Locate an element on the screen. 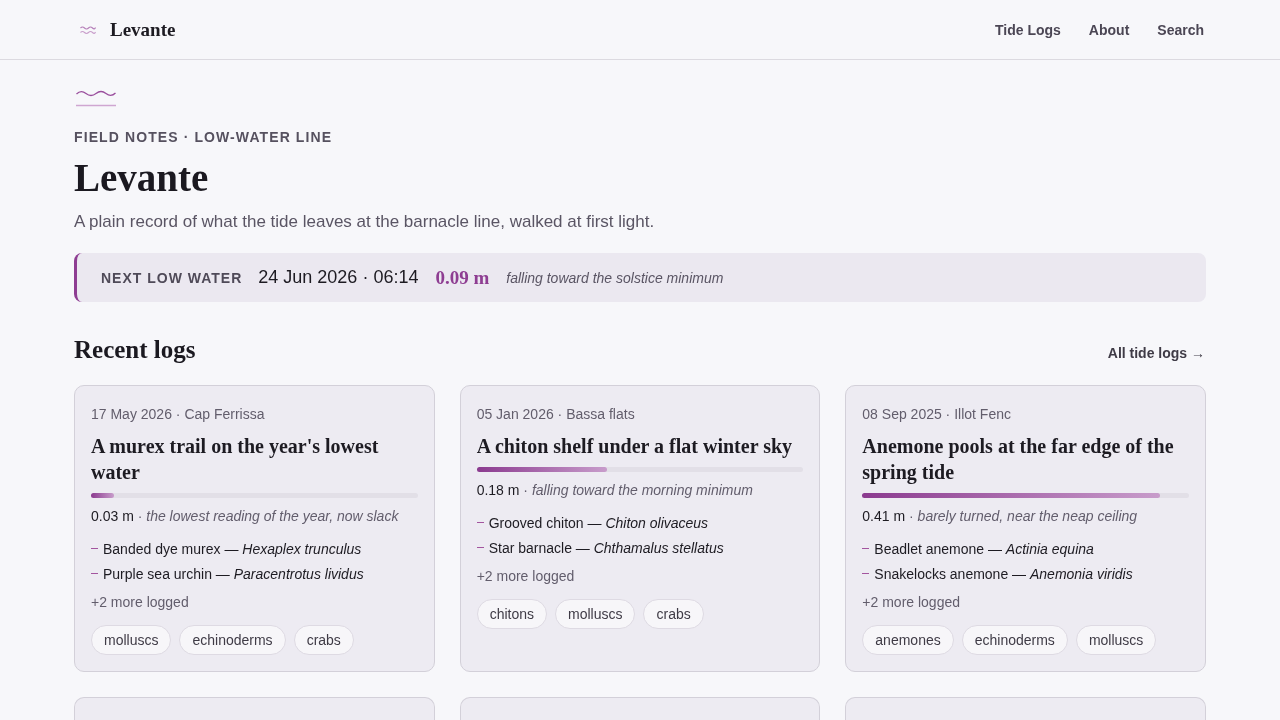 Image resolution: width=1280 pixels, height=720 pixels. tide-reading: 0.41 m is located at coordinates (884, 516).